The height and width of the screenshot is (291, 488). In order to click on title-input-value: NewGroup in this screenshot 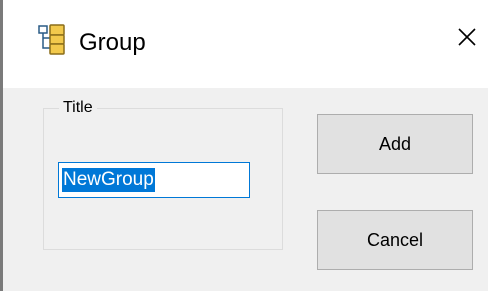, I will do `click(108, 180)`.